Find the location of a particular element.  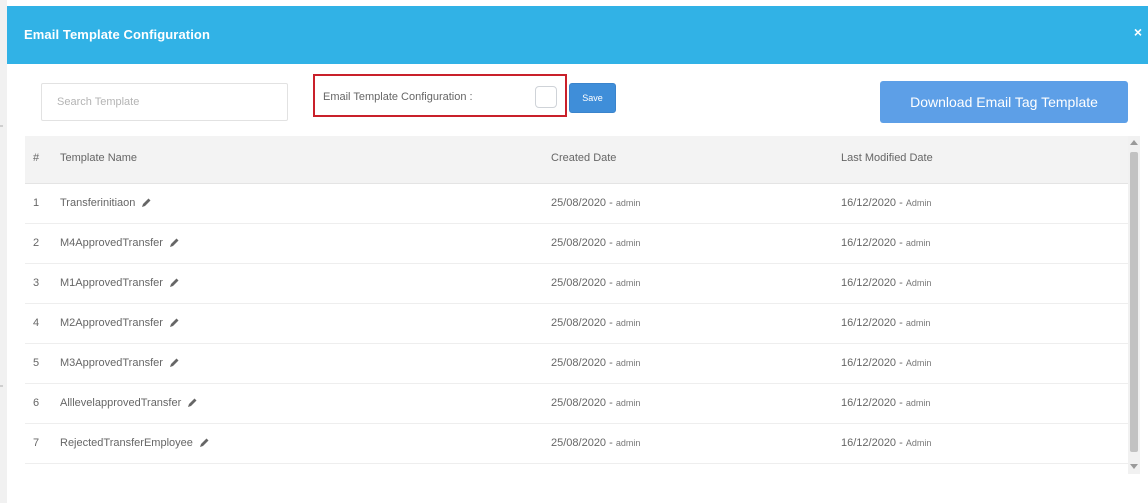

row-number: 1 is located at coordinates (36, 203).